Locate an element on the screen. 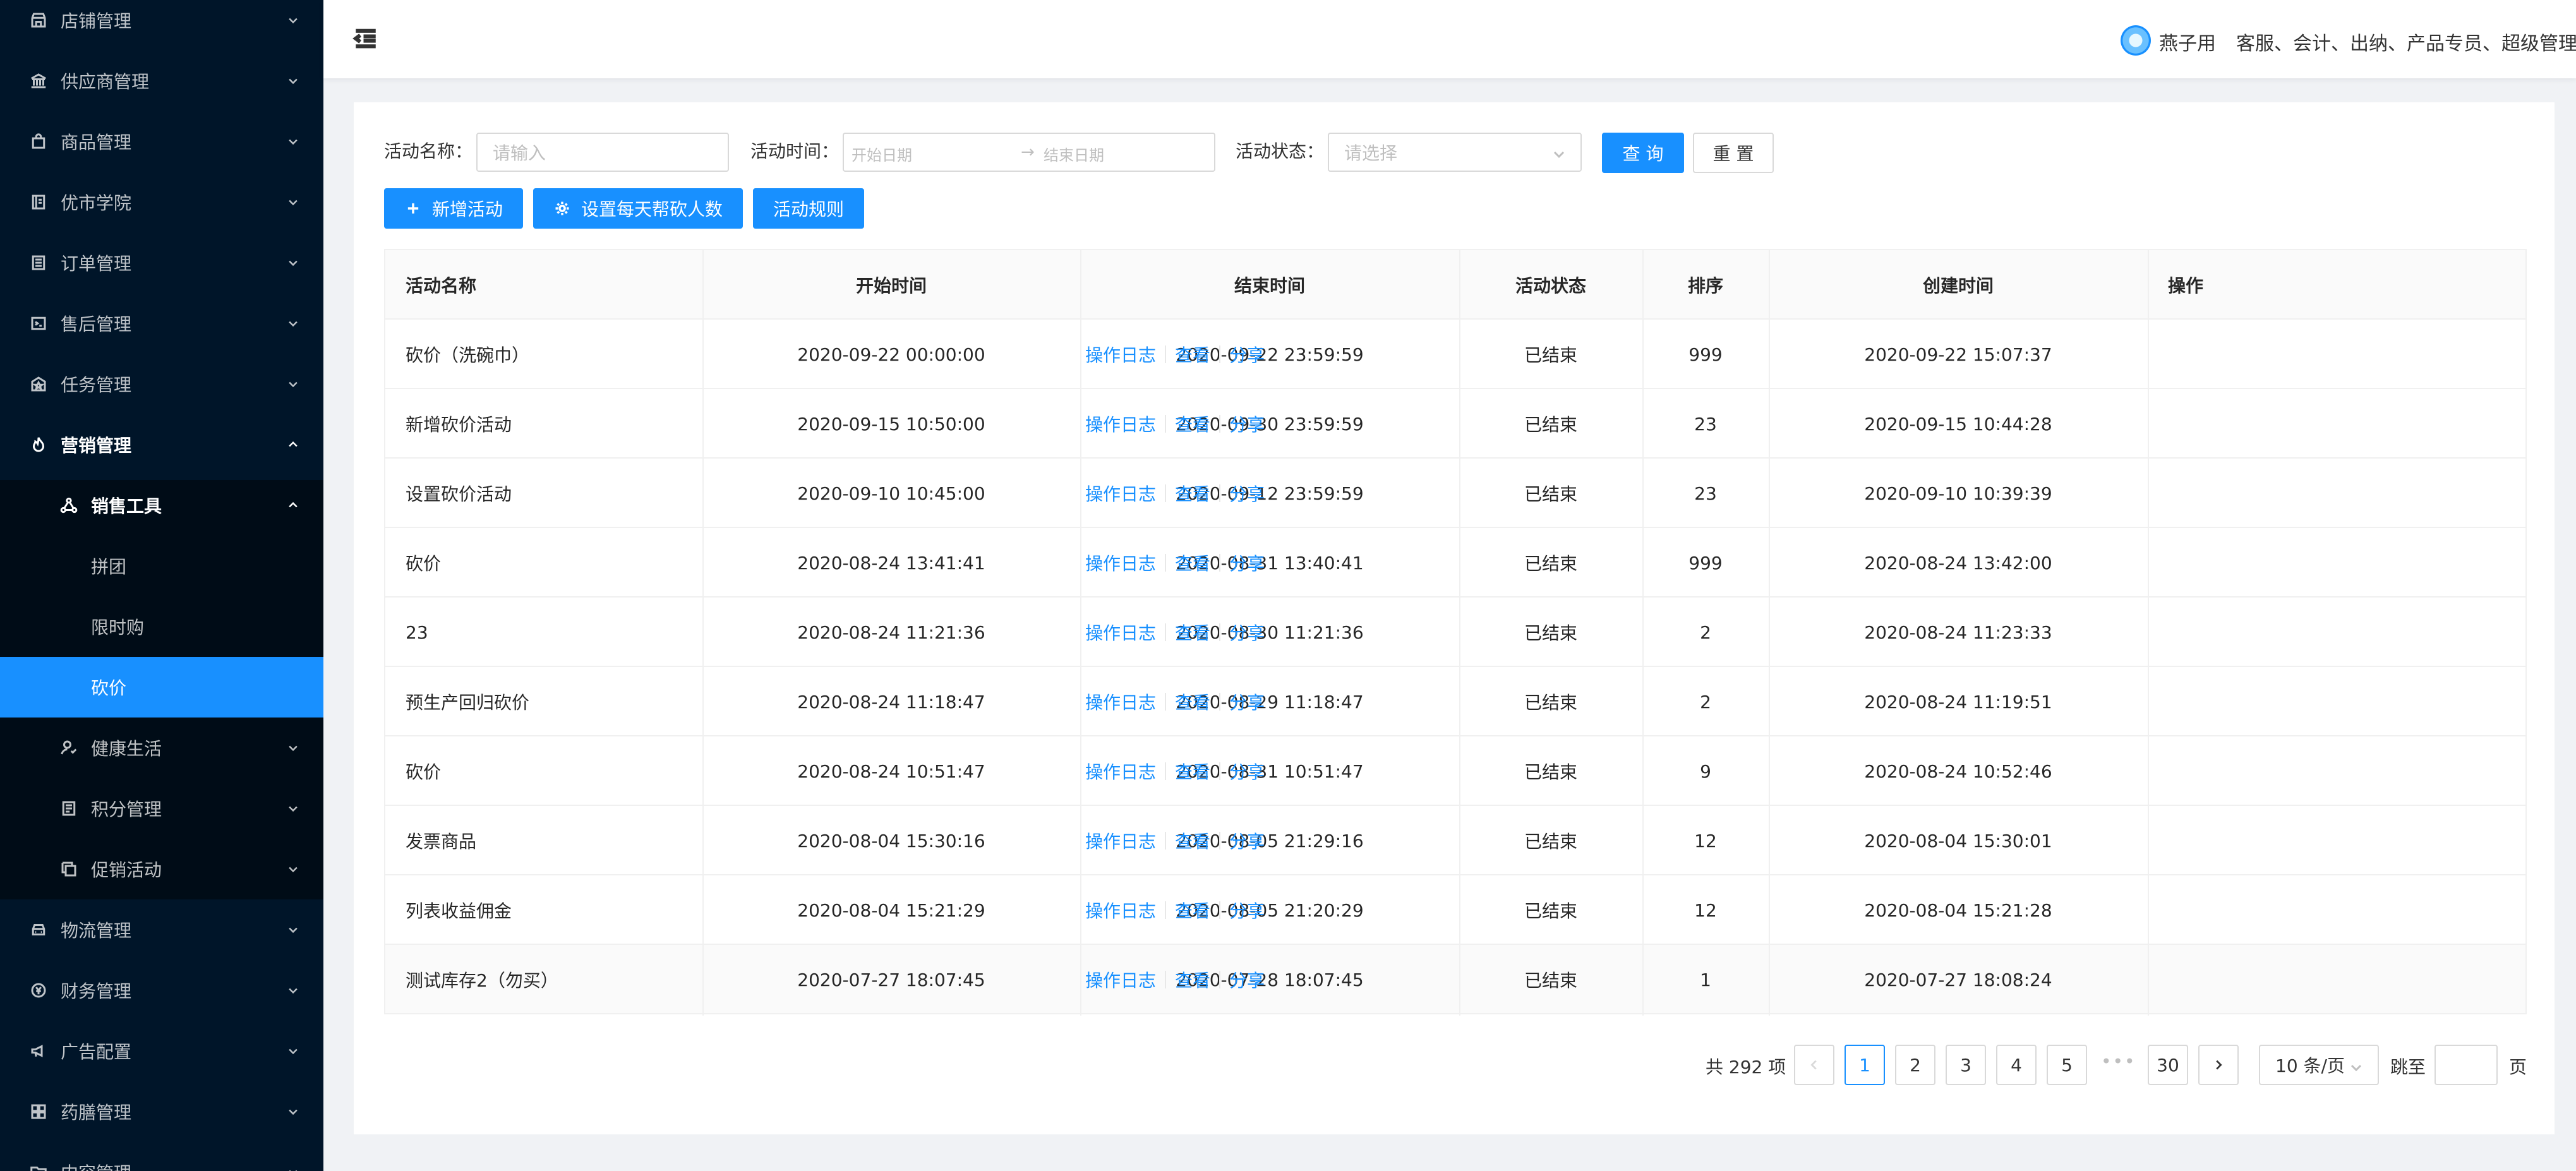 This screenshot has width=2576, height=1171. menu-fold-icon is located at coordinates (365, 38).